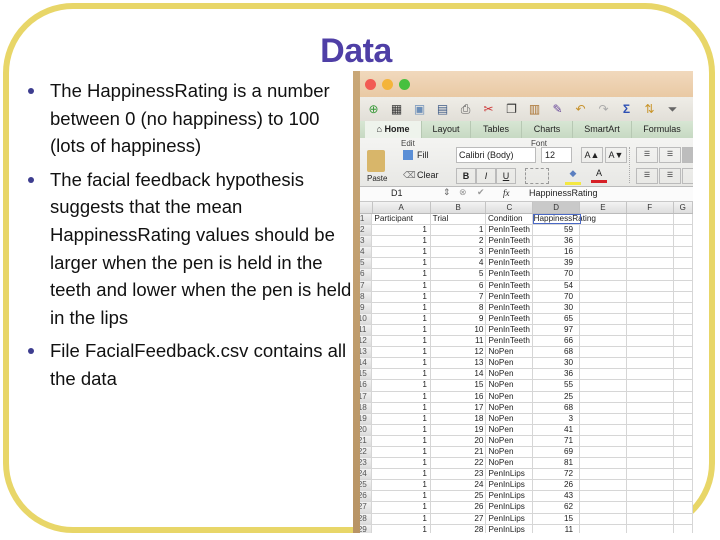 The image size is (720, 540). What do you see at coordinates (662, 129) in the screenshot?
I see `tab-formulas: Formulas` at bounding box center [662, 129].